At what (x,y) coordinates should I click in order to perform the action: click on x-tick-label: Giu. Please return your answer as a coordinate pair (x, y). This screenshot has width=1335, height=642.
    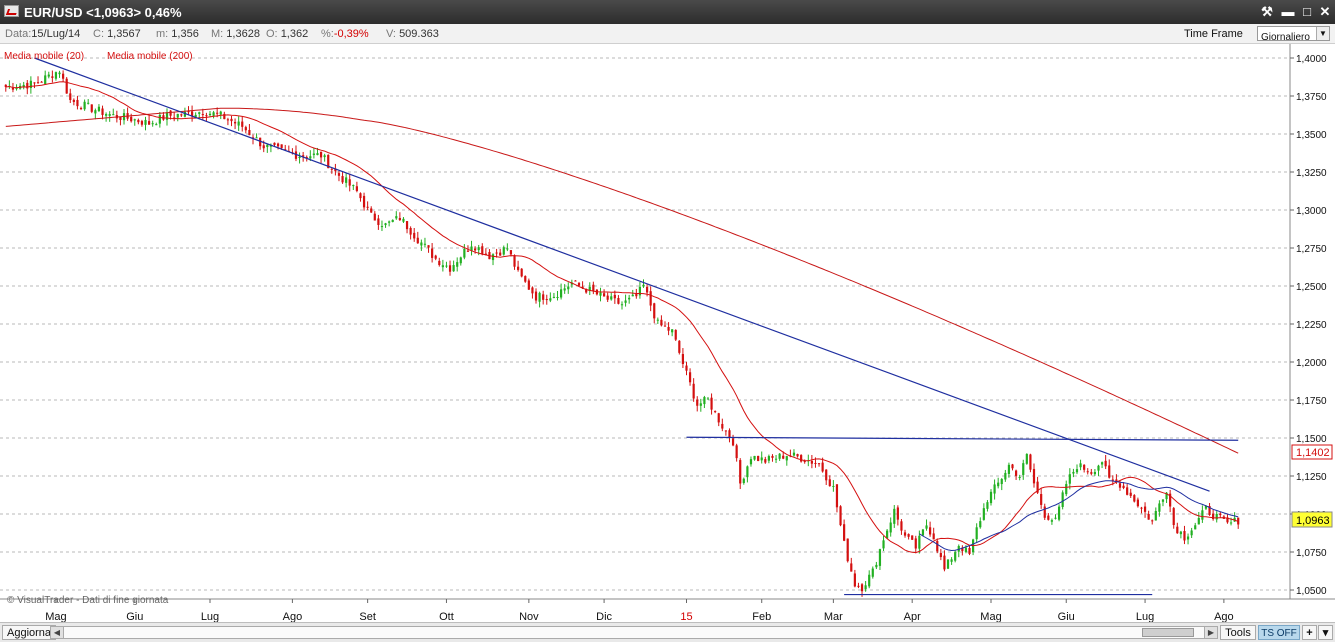
    Looking at the image, I should click on (134, 616).